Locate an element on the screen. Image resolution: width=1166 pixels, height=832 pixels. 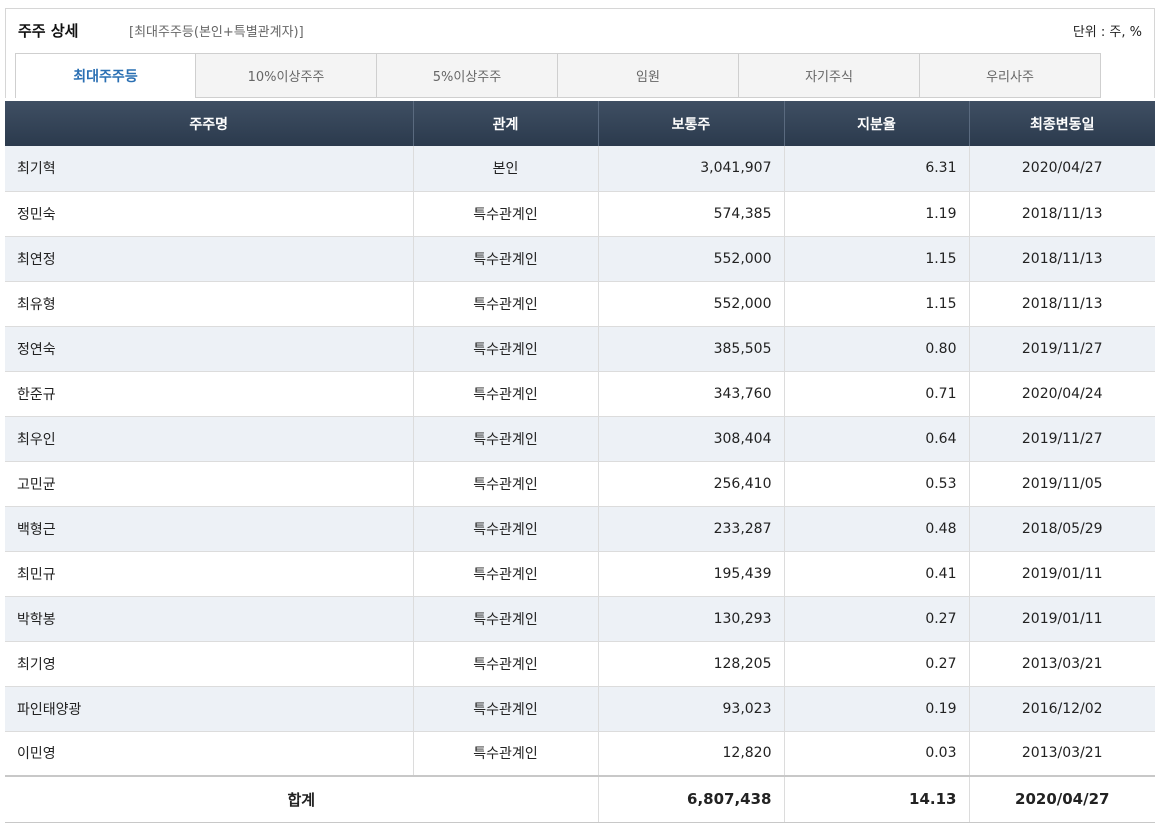
share-ratio-cell: 0.64 is located at coordinates (877, 439).